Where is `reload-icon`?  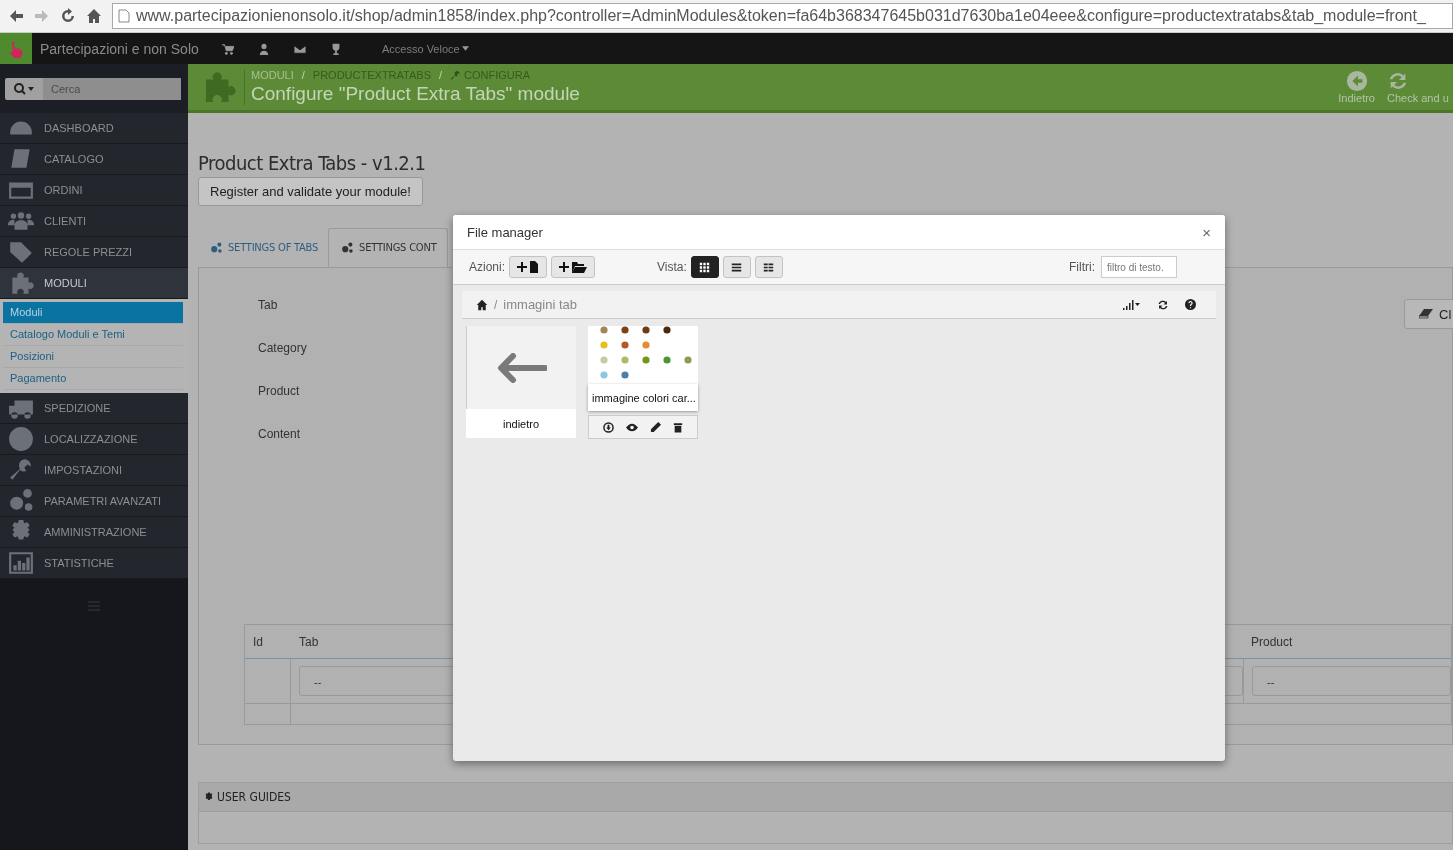 reload-icon is located at coordinates (68, 16).